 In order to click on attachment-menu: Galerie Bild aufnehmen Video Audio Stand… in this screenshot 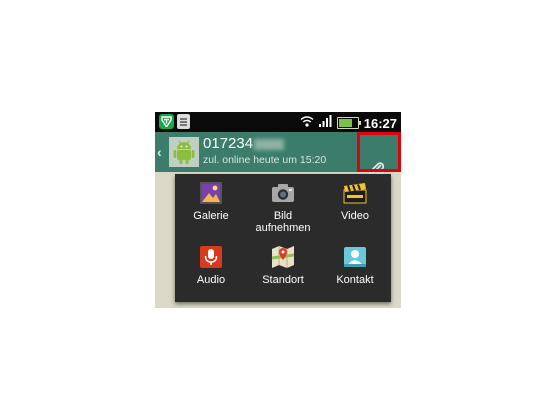, I will do `click(283, 238)`.